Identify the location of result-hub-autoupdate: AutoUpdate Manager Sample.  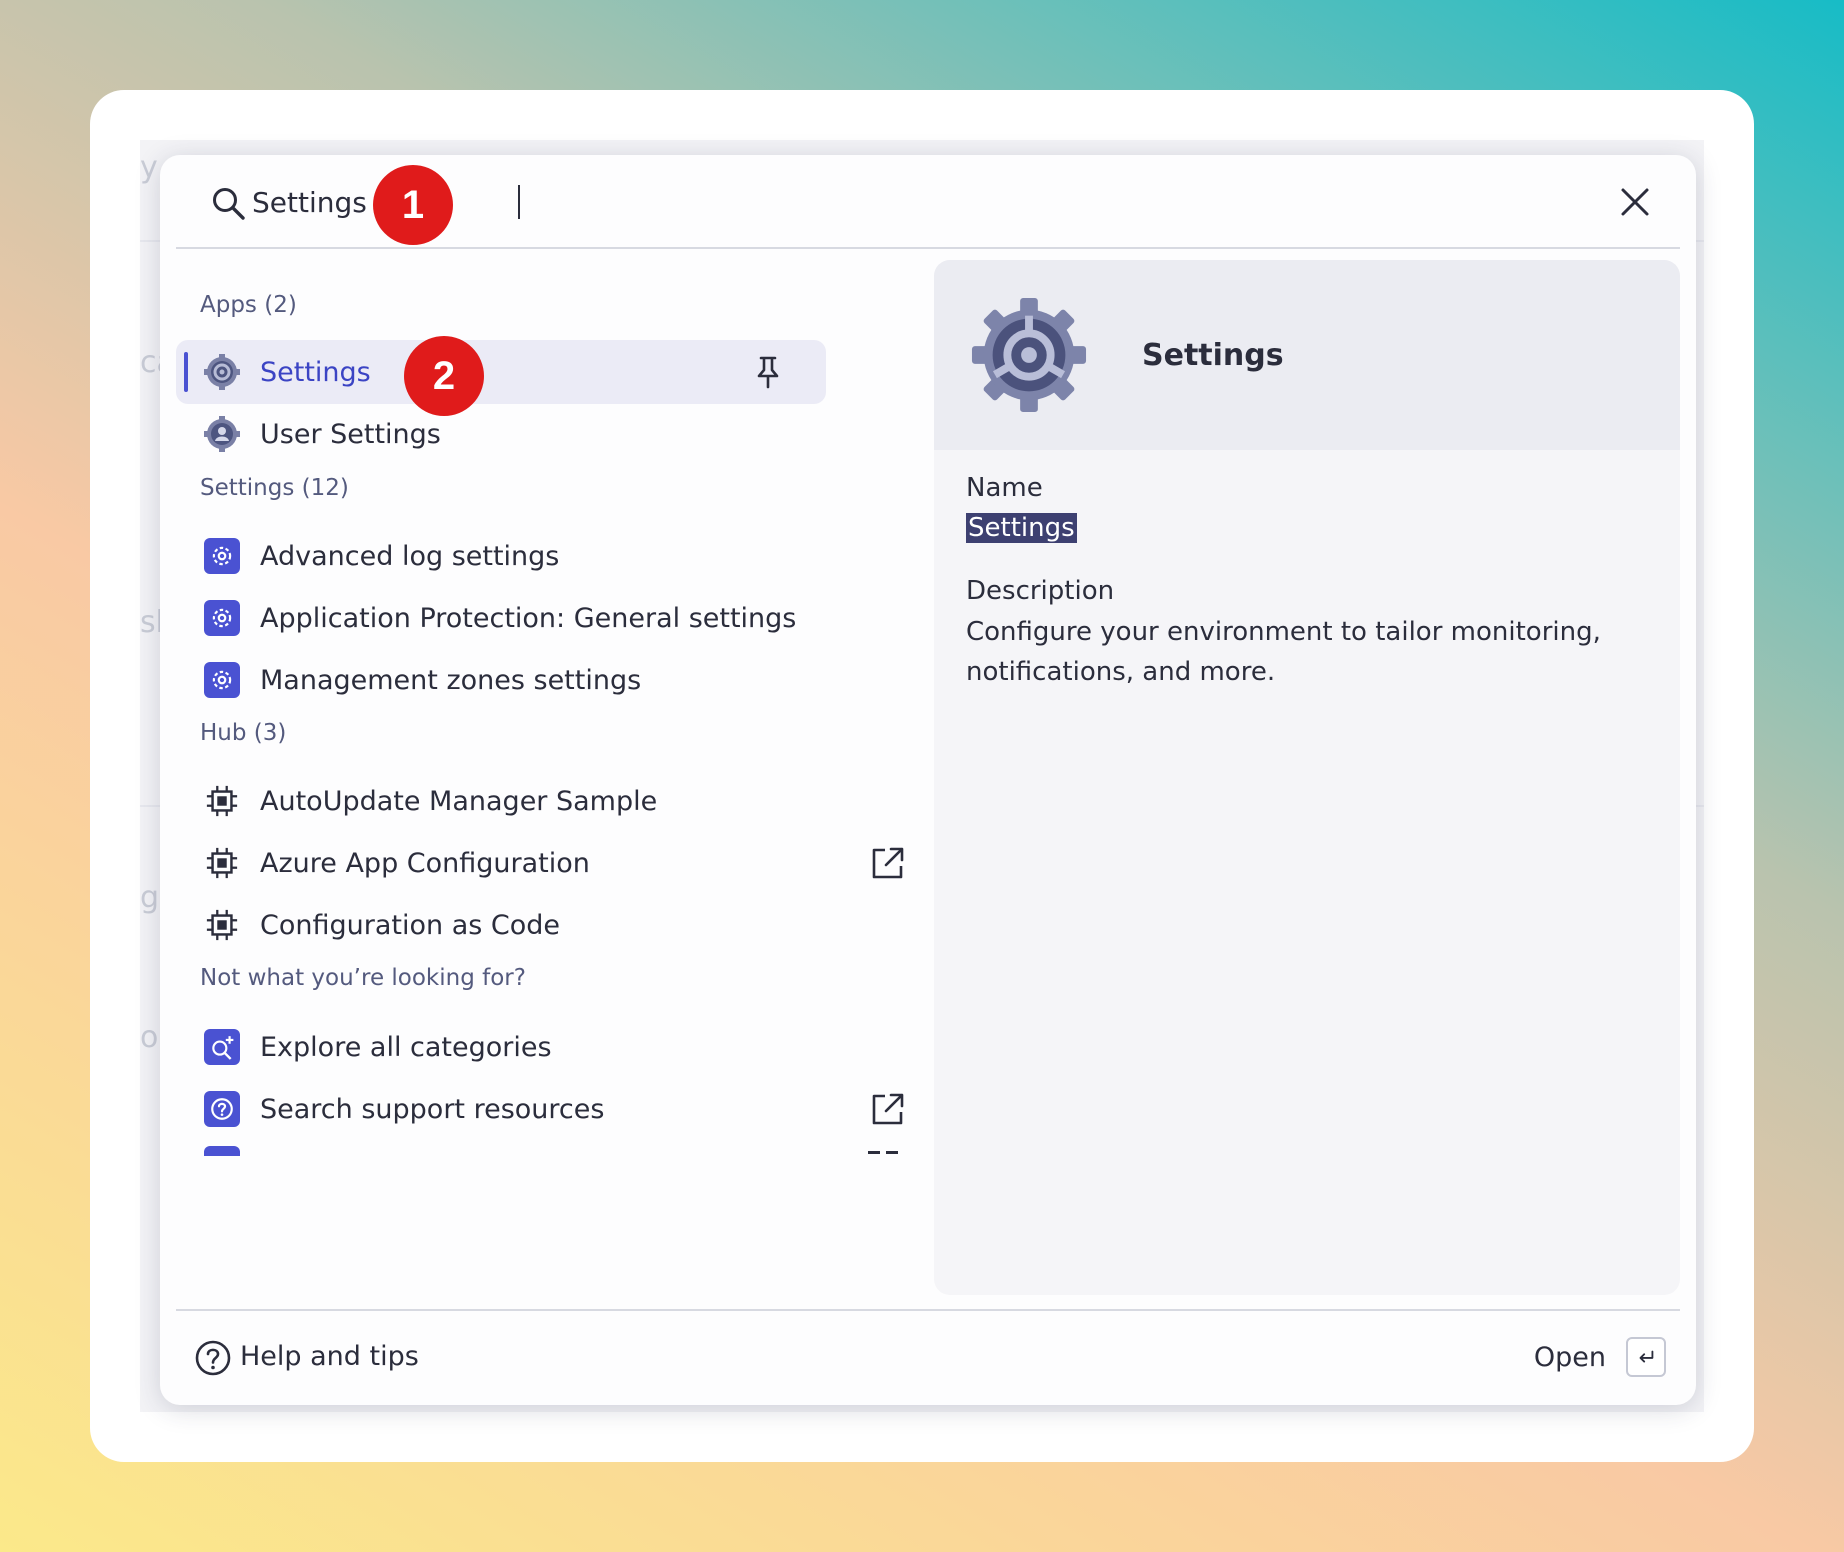
(501, 801).